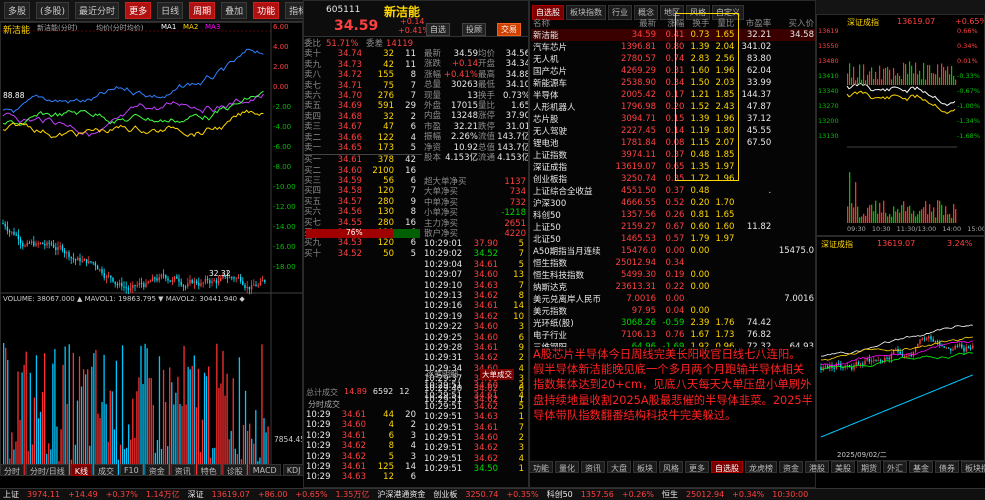  Describe the element at coordinates (363, 75) in the screenshot. I see `sell-row: 卖八 34.72 155 8` at that location.